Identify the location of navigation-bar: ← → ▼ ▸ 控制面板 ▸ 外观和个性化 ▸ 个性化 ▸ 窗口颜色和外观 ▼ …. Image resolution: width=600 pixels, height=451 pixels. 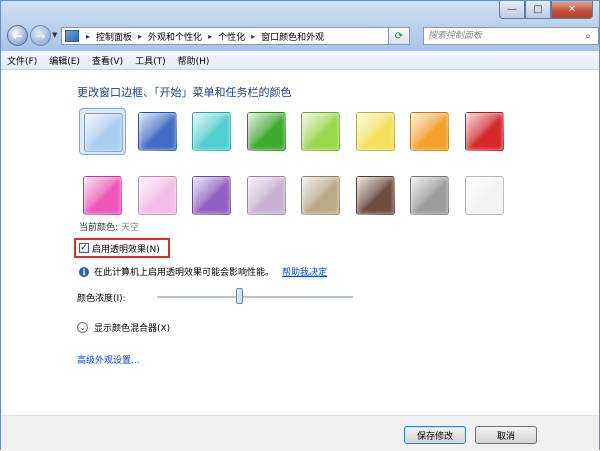
(302, 36).